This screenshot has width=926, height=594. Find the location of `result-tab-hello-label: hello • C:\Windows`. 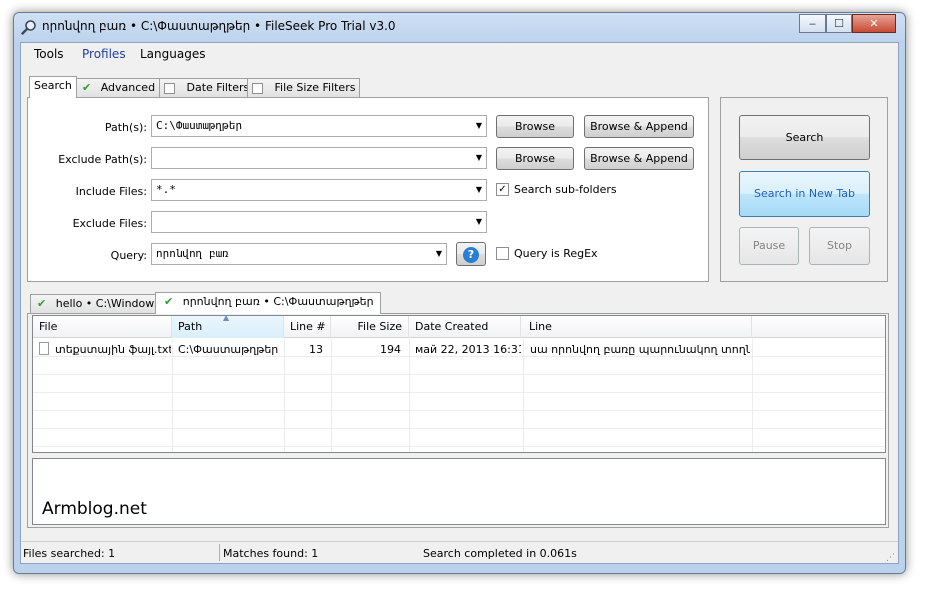

result-tab-hello-label: hello • C:\Windows is located at coordinates (107, 303).